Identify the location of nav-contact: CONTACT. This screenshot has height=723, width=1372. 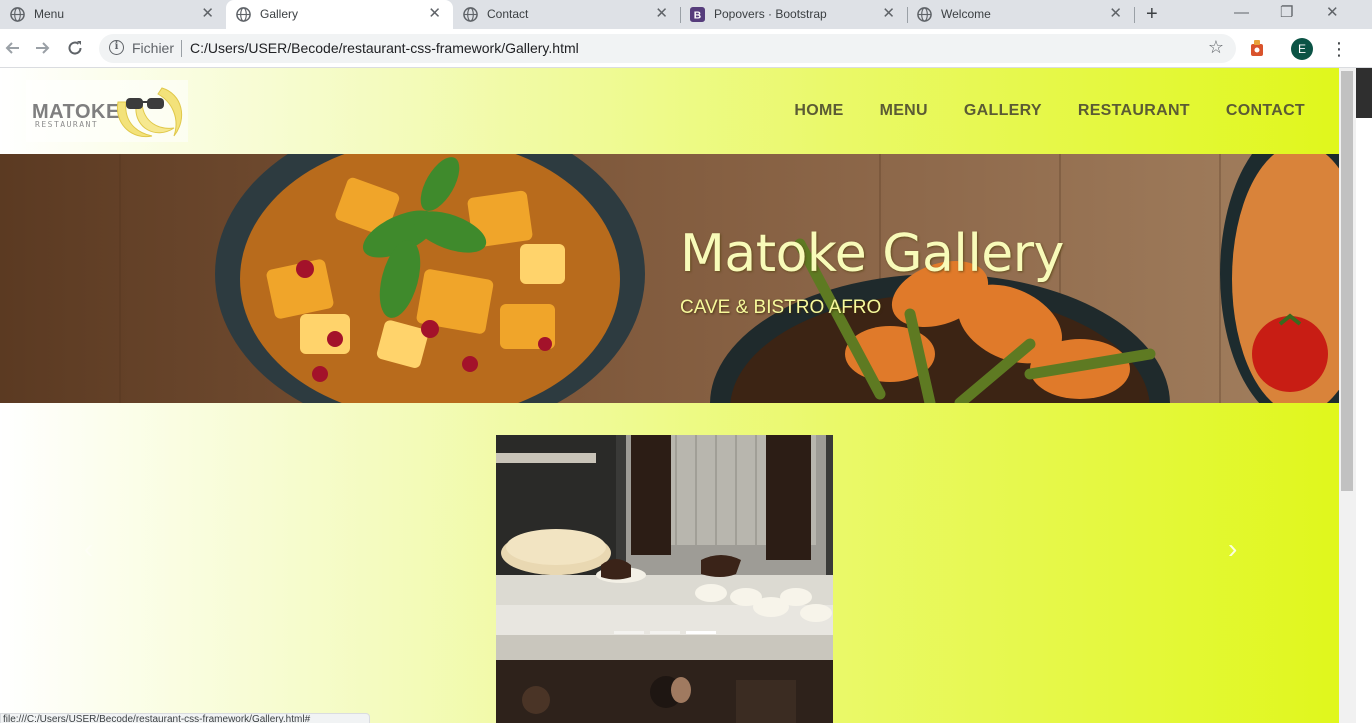
(1265, 111).